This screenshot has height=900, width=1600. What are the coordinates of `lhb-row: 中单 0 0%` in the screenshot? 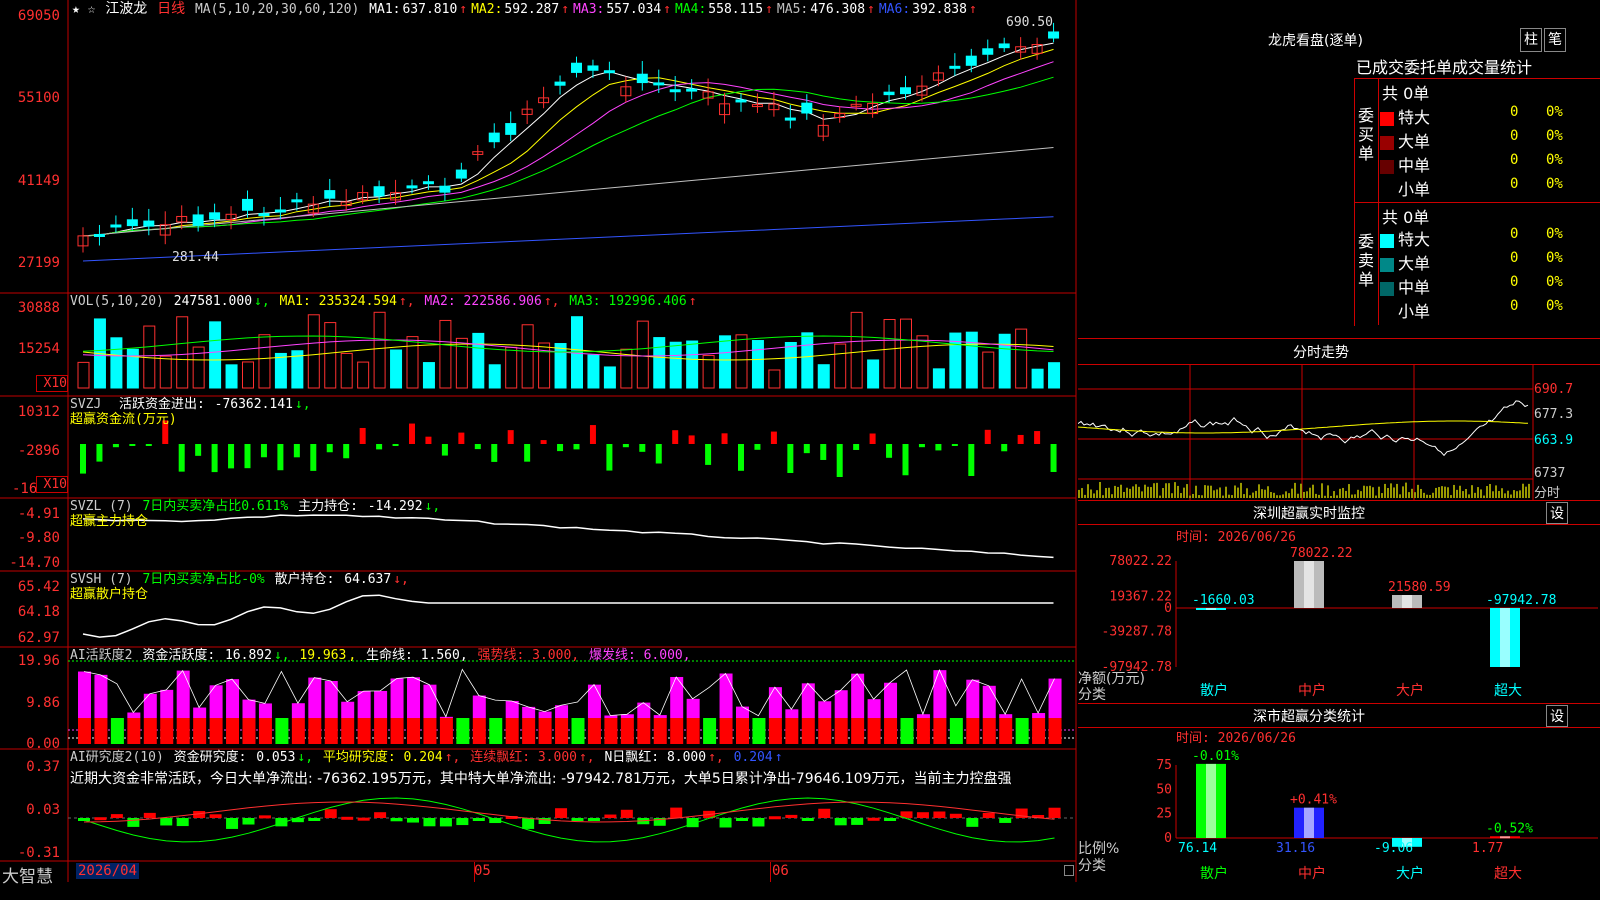 It's located at (1490, 285).